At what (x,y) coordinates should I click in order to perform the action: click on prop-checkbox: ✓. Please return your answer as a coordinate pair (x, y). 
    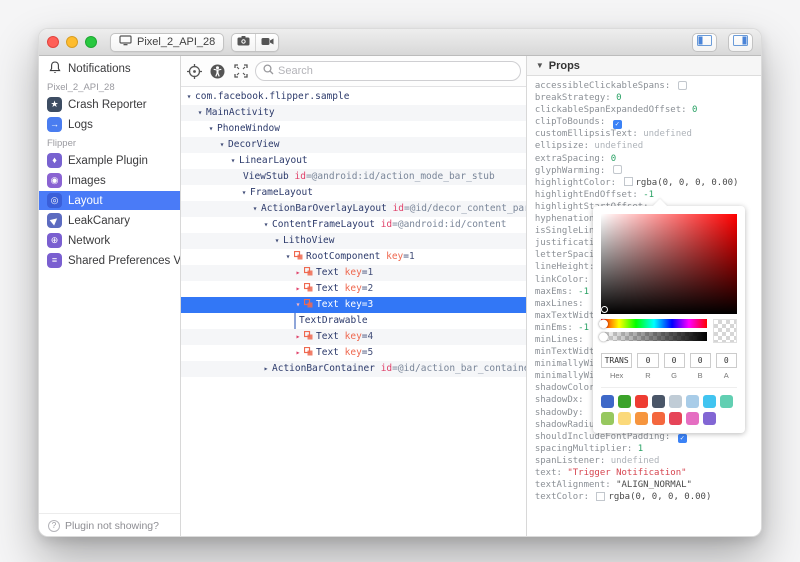
    Looking at the image, I should click on (682, 439).